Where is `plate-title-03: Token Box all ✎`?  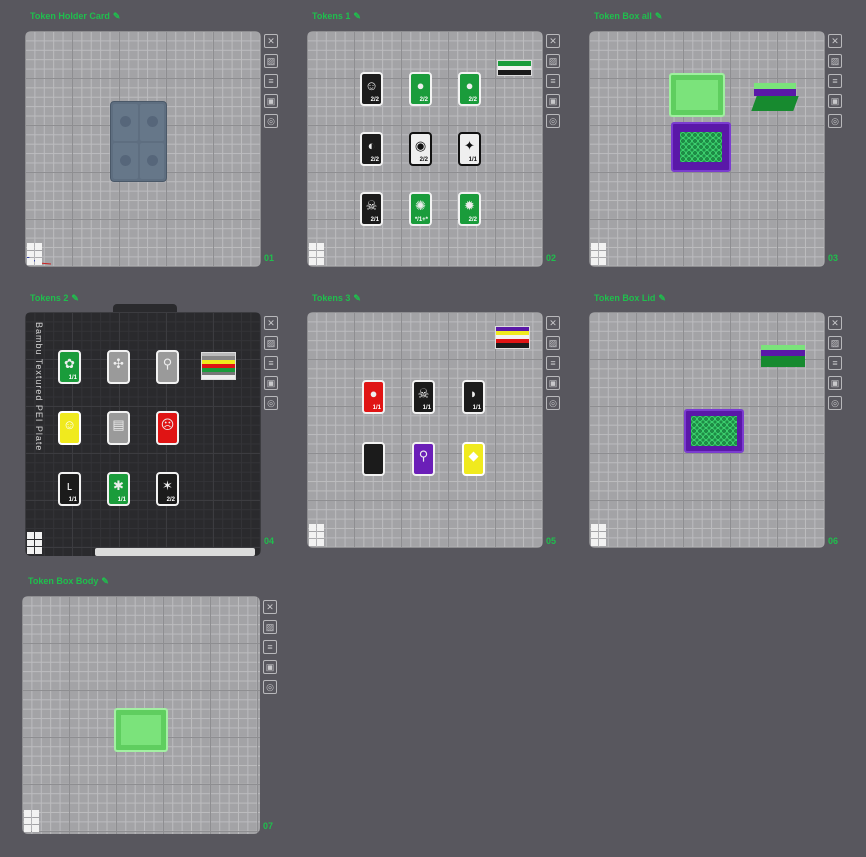 plate-title-03: Token Box all ✎ is located at coordinates (628, 16).